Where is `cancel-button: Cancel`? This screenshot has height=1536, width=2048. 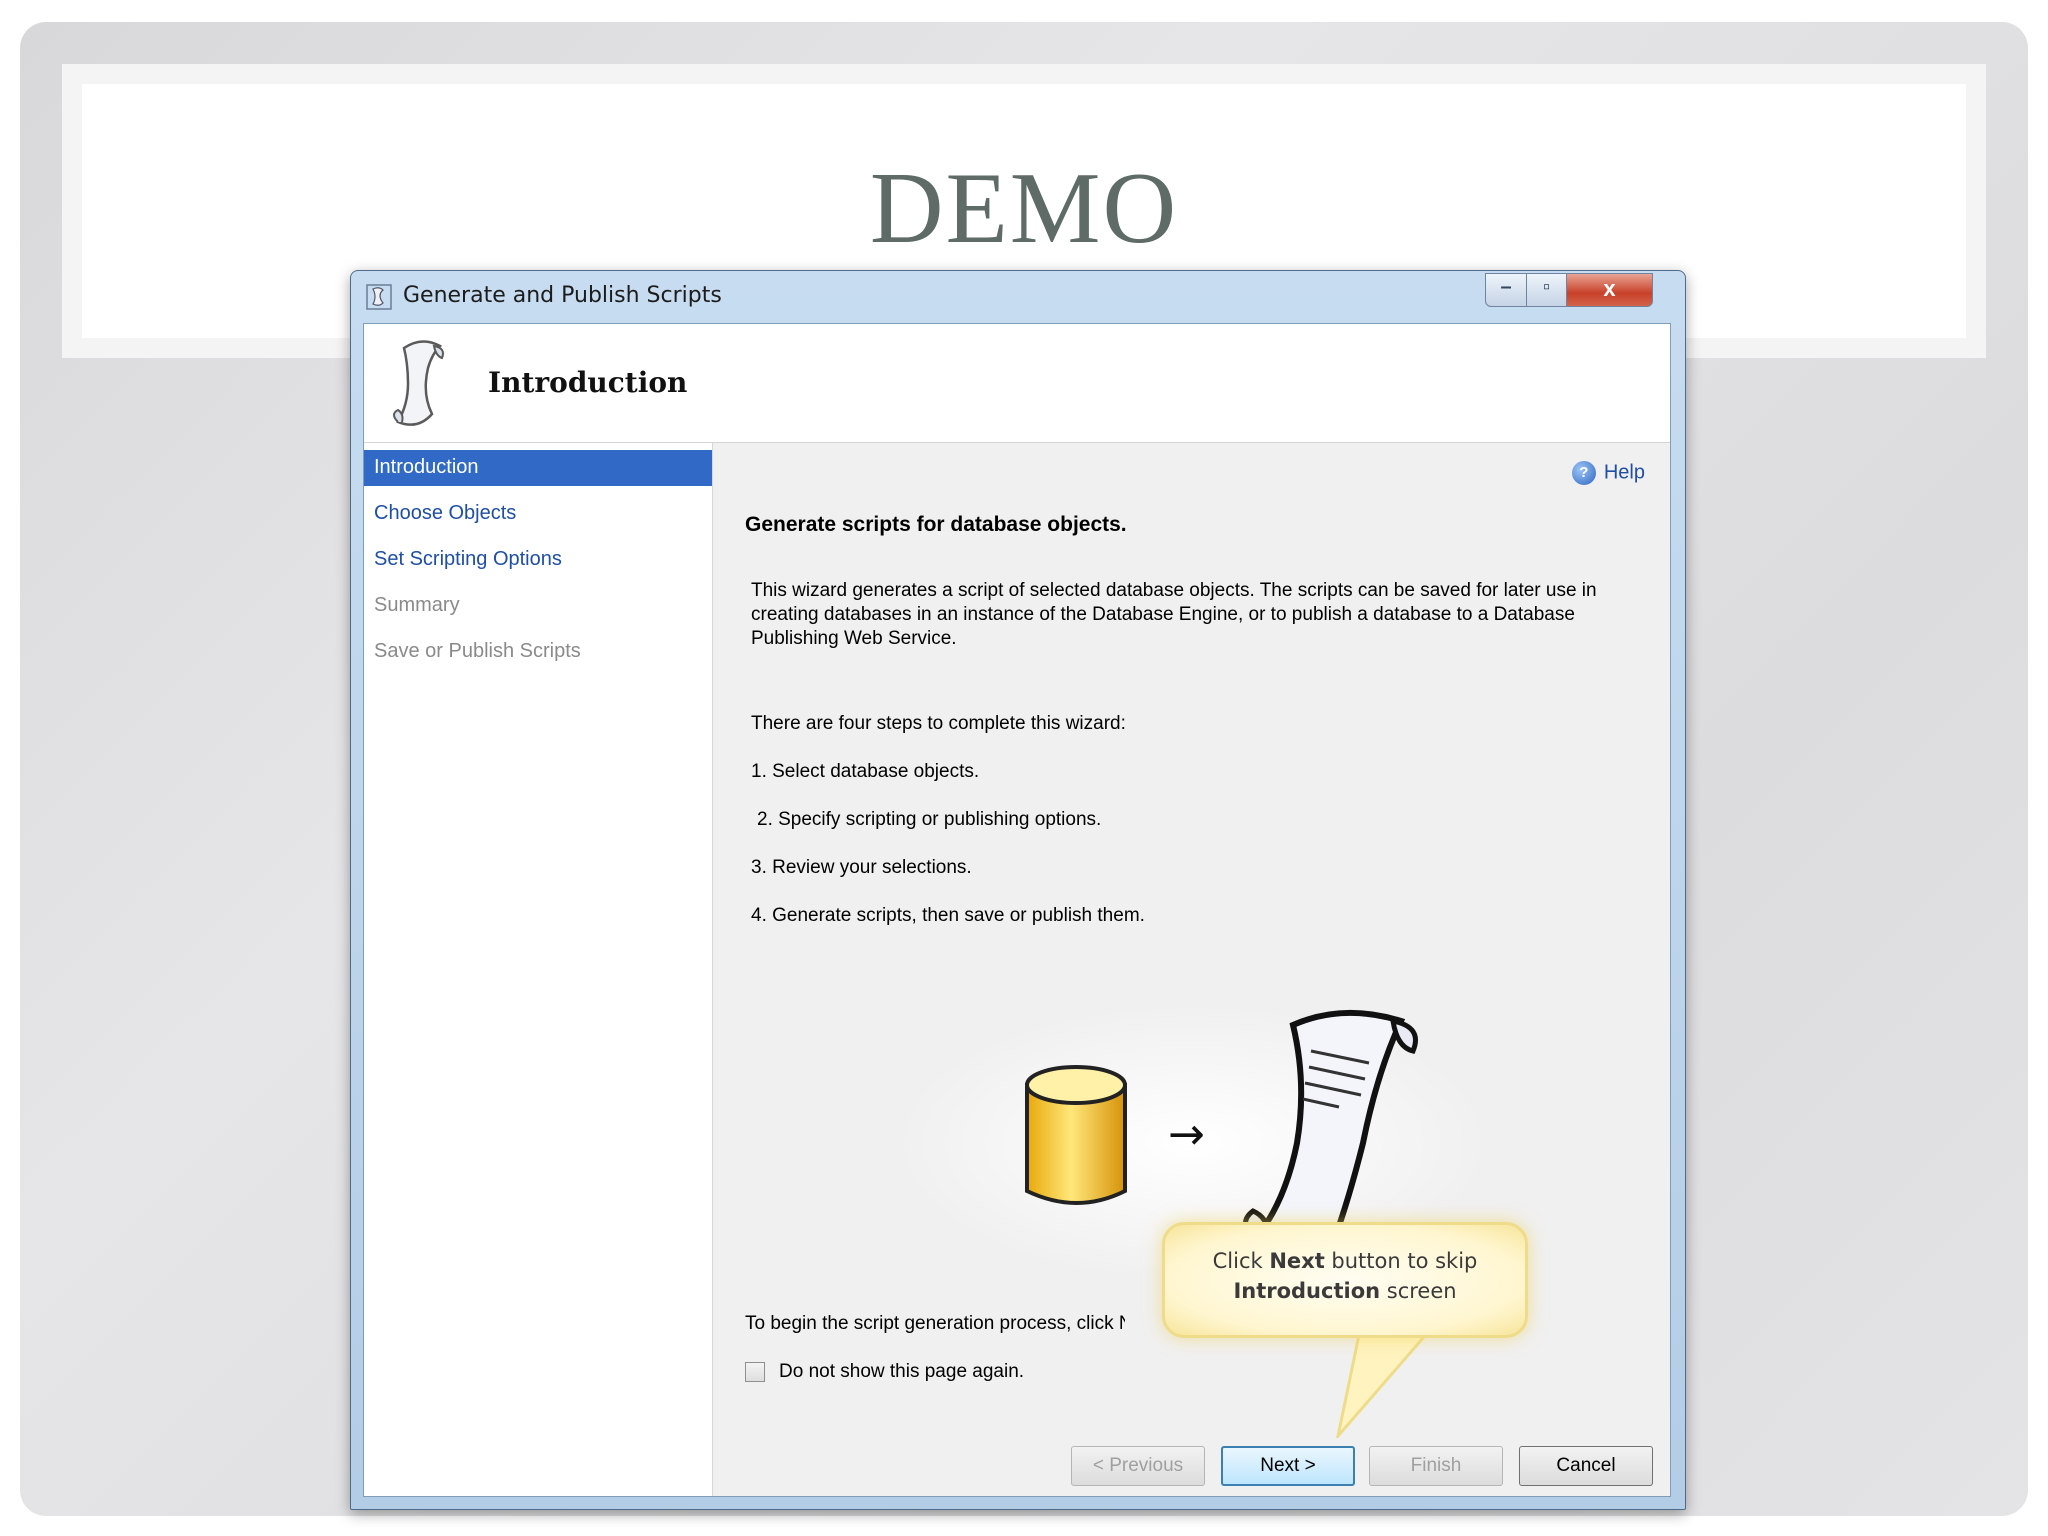
cancel-button: Cancel is located at coordinates (1586, 1466).